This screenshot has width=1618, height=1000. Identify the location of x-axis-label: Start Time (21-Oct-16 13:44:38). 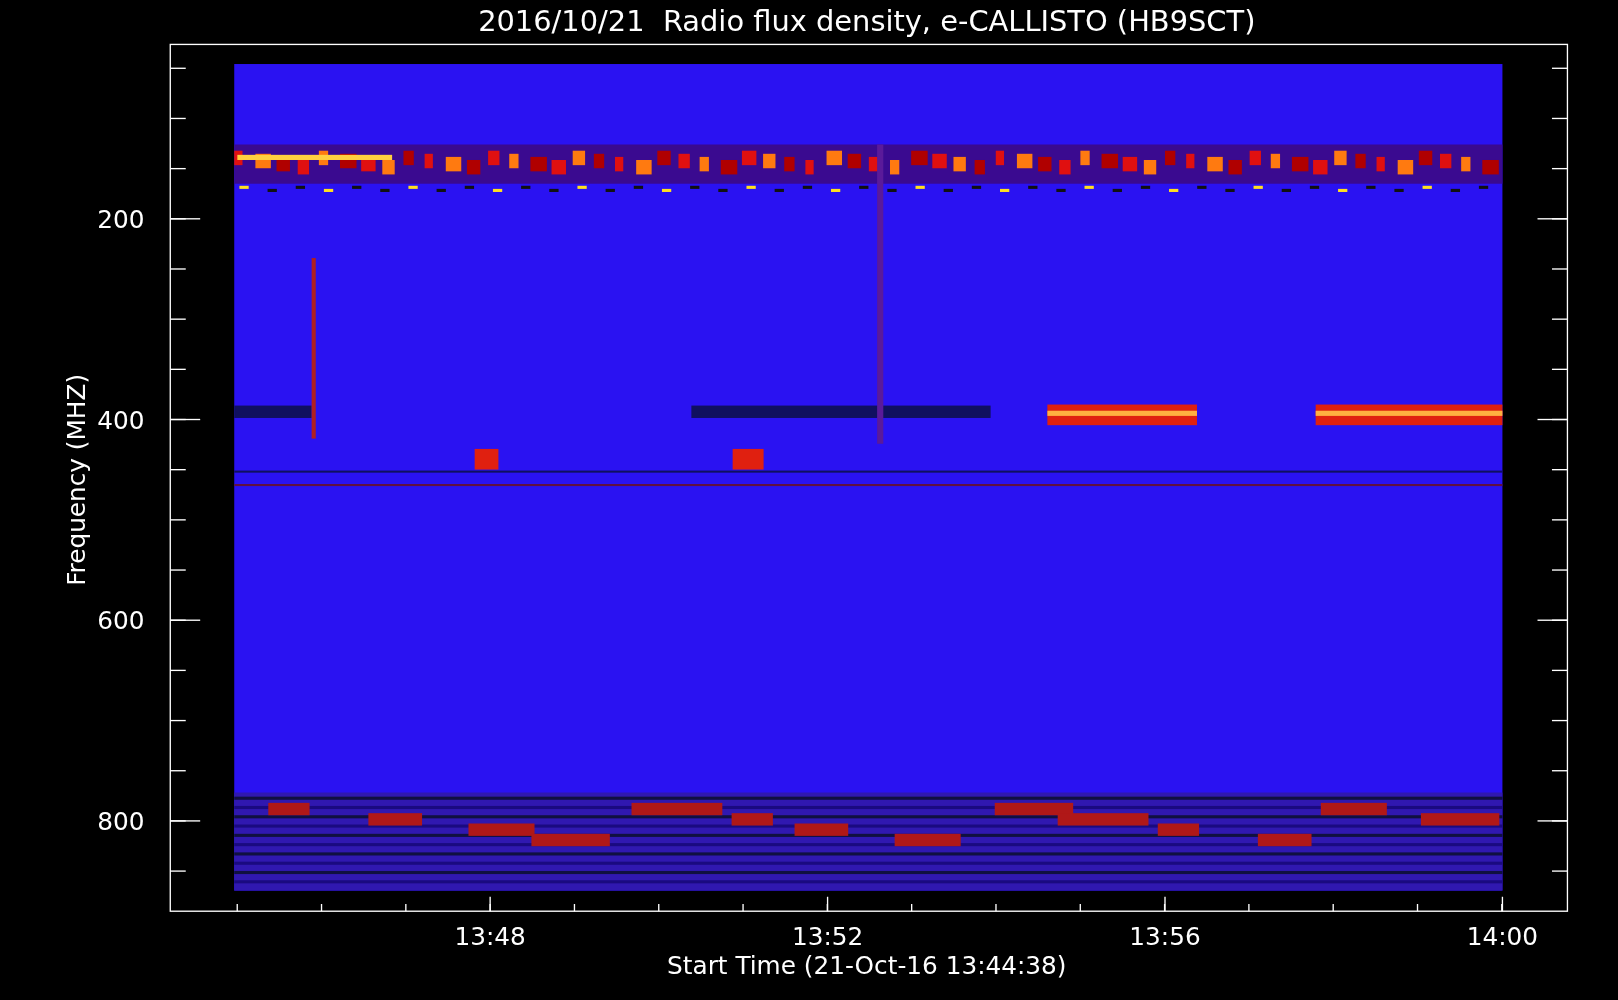
(867, 966).